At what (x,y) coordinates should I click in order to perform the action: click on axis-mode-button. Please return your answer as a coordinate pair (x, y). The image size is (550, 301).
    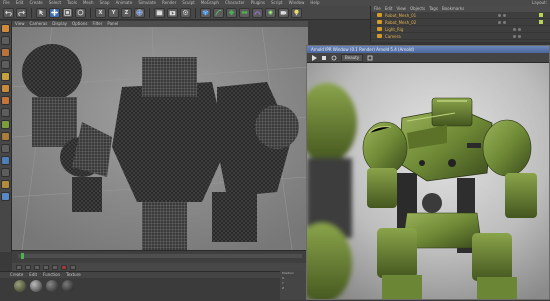
    Looking at the image, I should click on (5, 112).